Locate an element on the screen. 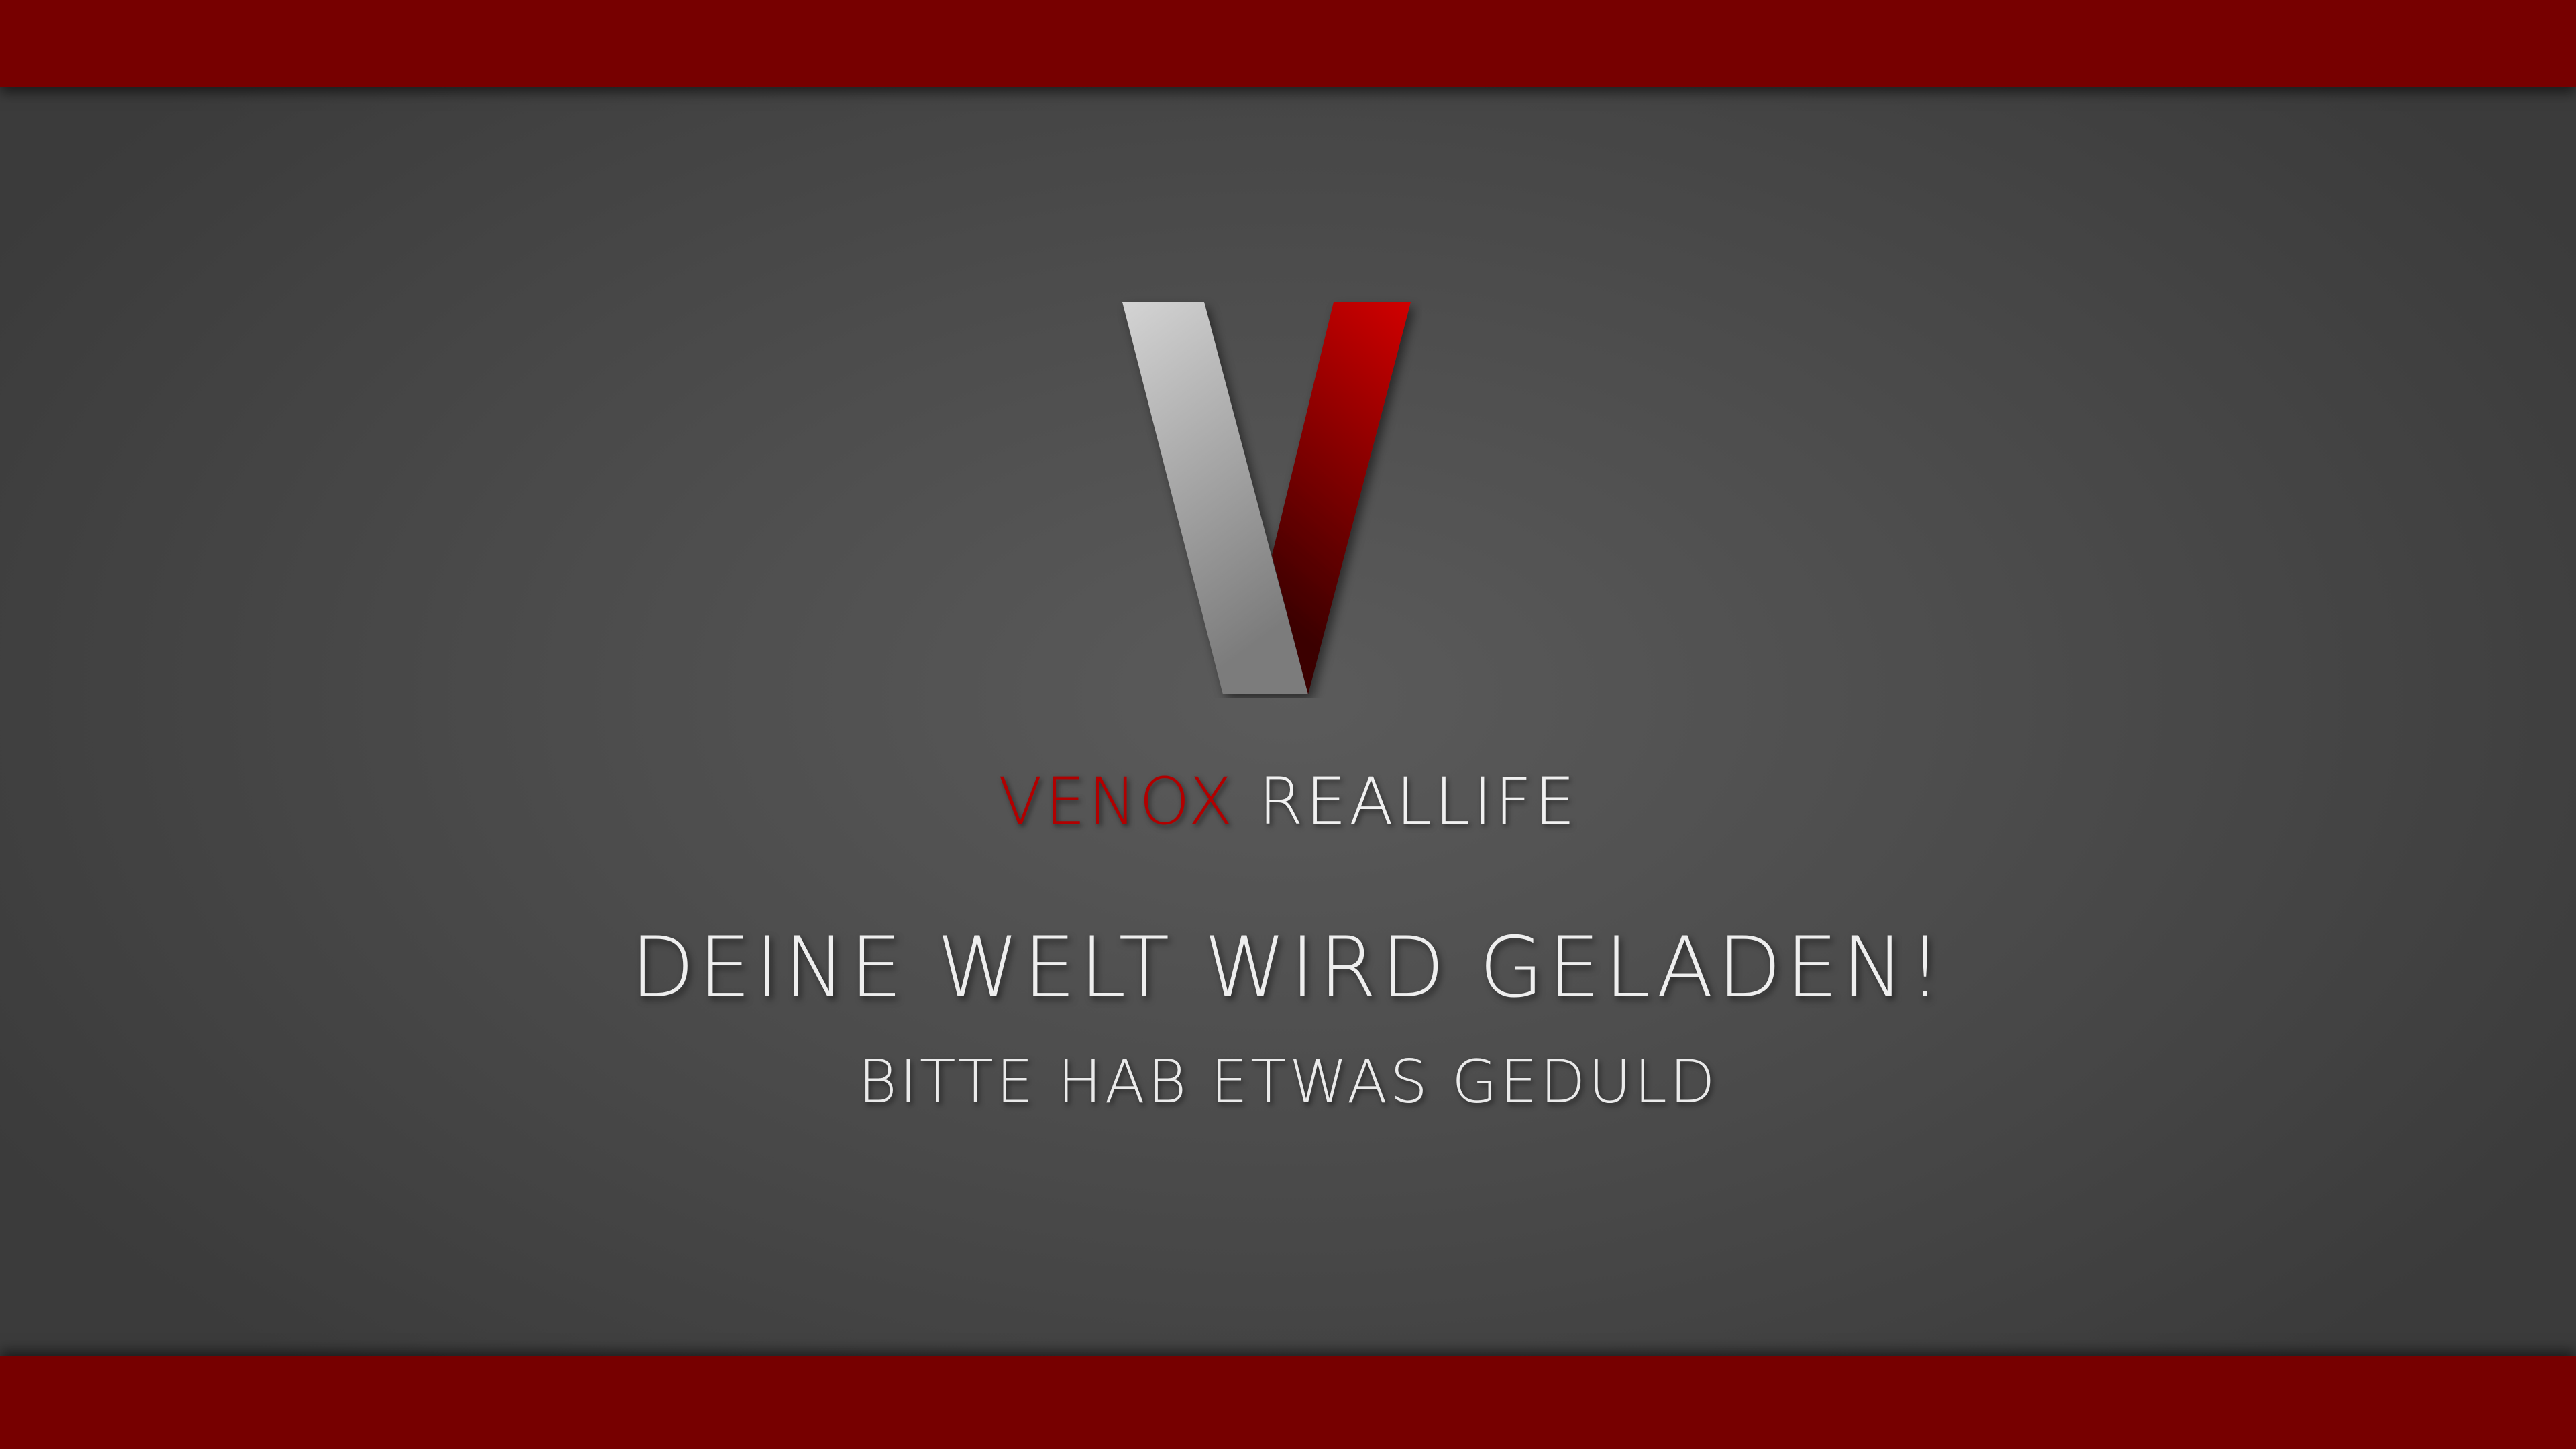 This screenshot has height=1449, width=2576. brand-title: VENOX REALLIFE is located at coordinates (1288, 801).